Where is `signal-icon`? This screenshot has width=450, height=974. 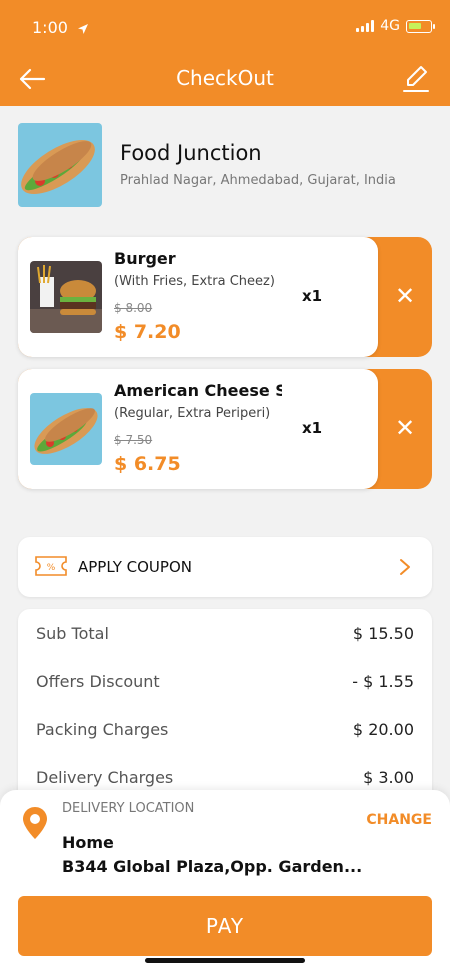
signal-icon is located at coordinates (365, 26).